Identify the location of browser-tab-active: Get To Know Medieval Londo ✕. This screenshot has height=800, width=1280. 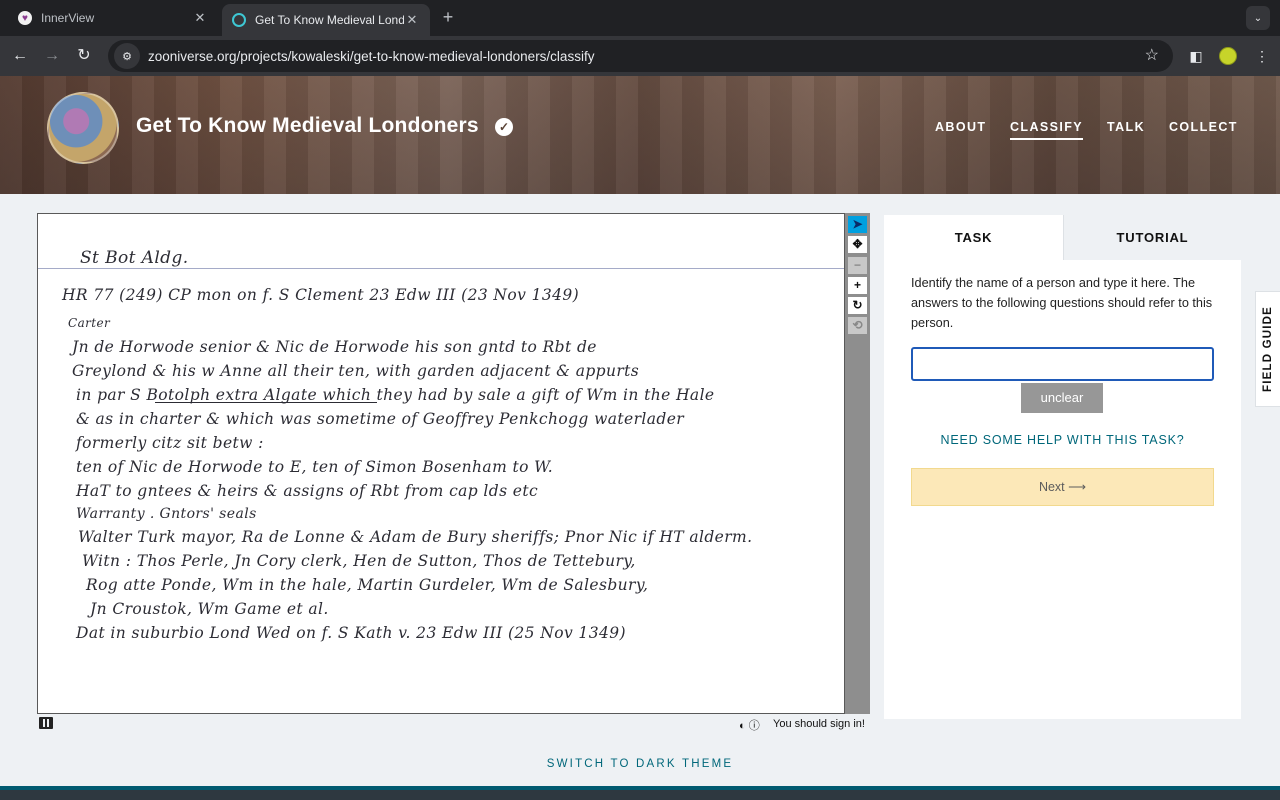
(326, 20).